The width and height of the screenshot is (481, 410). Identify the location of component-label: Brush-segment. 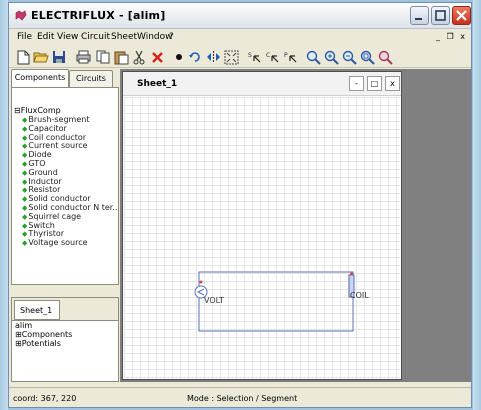
(59, 119).